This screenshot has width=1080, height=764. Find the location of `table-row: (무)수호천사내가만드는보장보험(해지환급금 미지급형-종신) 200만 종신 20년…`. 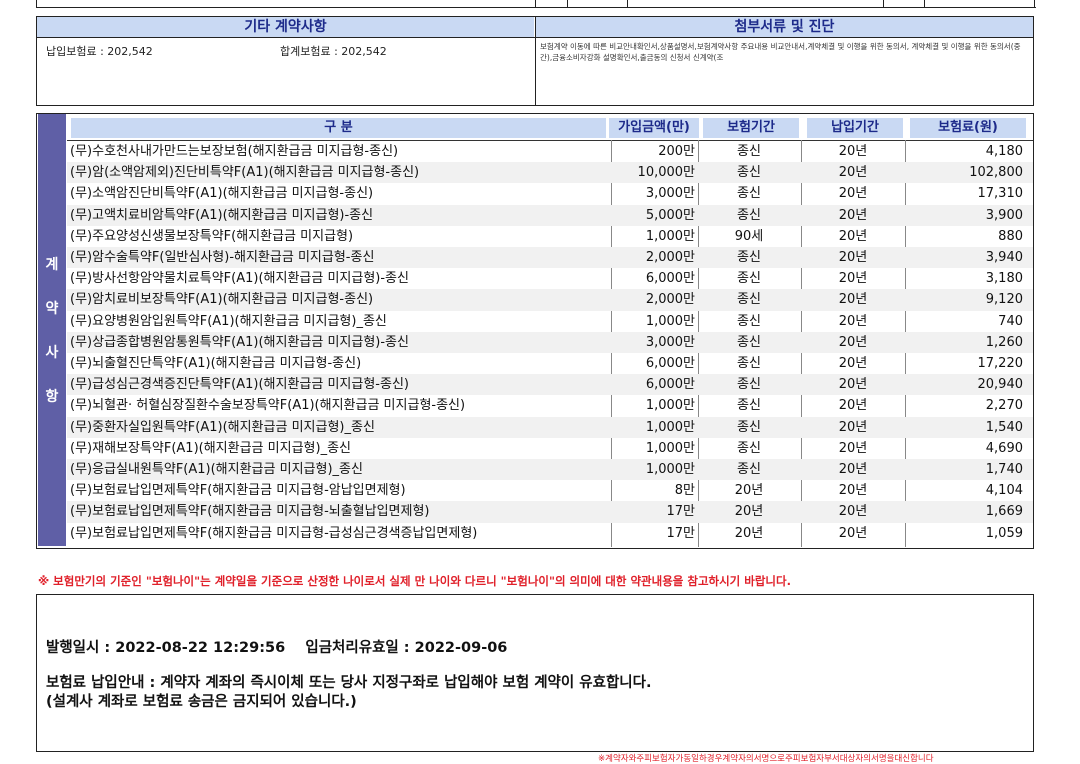

table-row: (무)수호천사내가만드는보장보험(해지환급금 미지급형-종신) 200만 종신 20년… is located at coordinates (550, 151).